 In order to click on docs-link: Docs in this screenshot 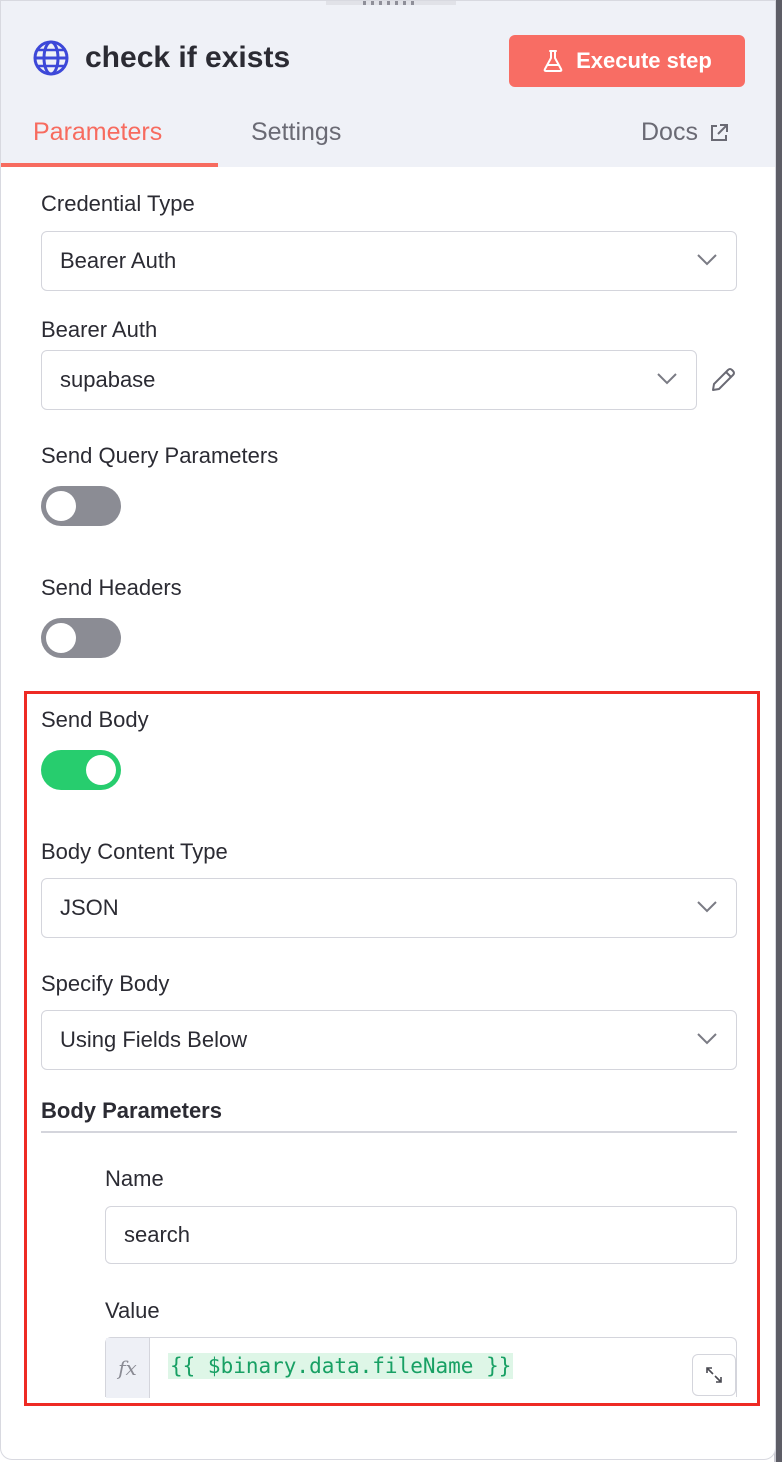, I will do `click(685, 132)`.